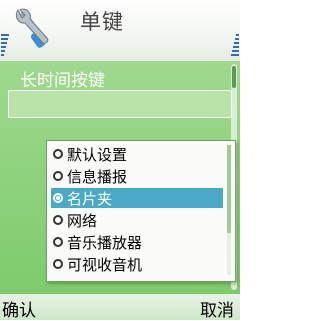 The height and width of the screenshot is (321, 320). Describe the element at coordinates (137, 154) in the screenshot. I see `option-item-default: 默认设置` at that location.